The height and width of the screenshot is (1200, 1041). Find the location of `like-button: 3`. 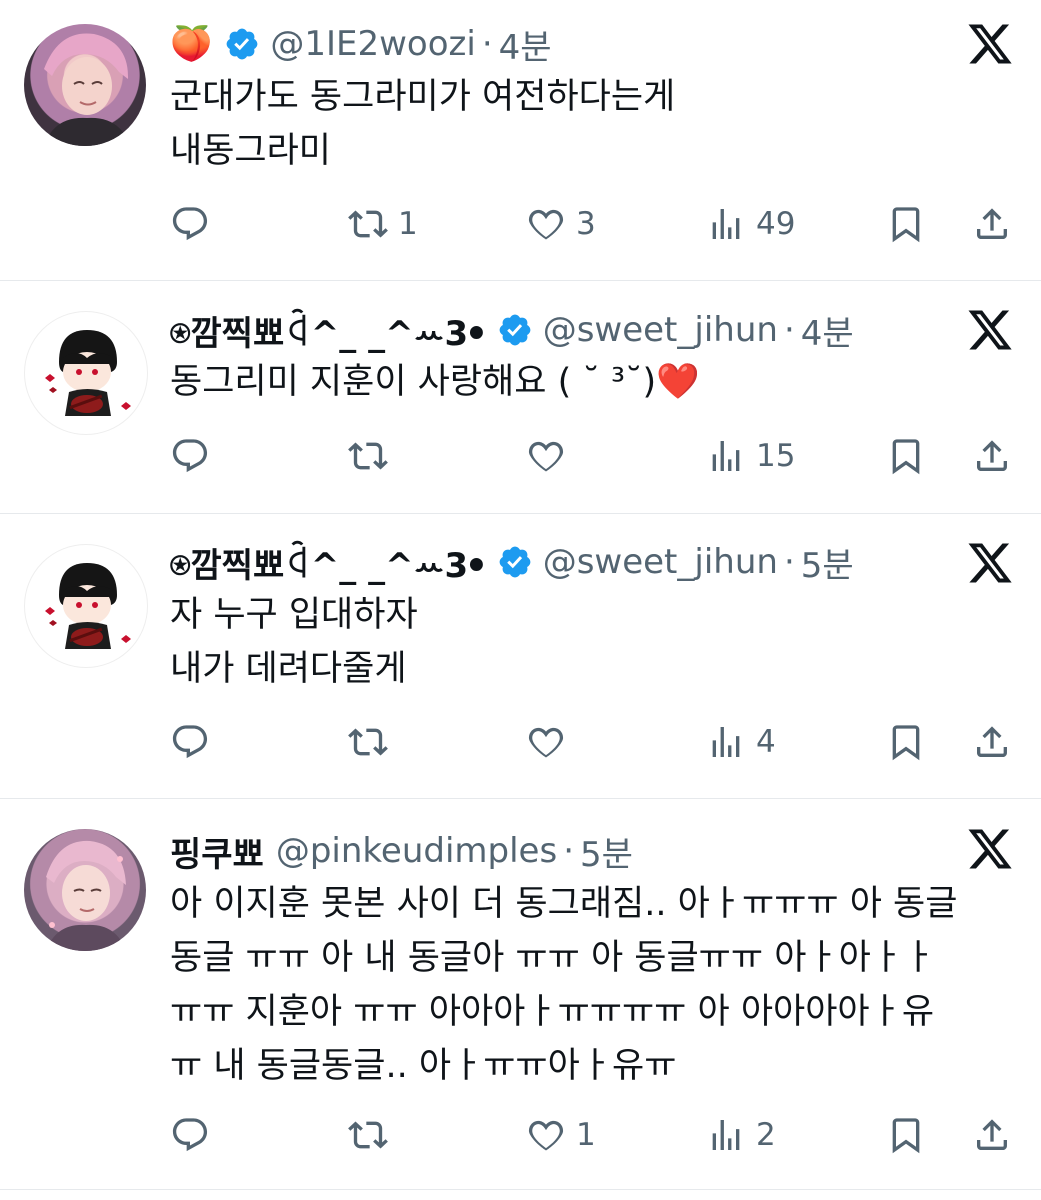

like-button: 3 is located at coordinates (561, 224).